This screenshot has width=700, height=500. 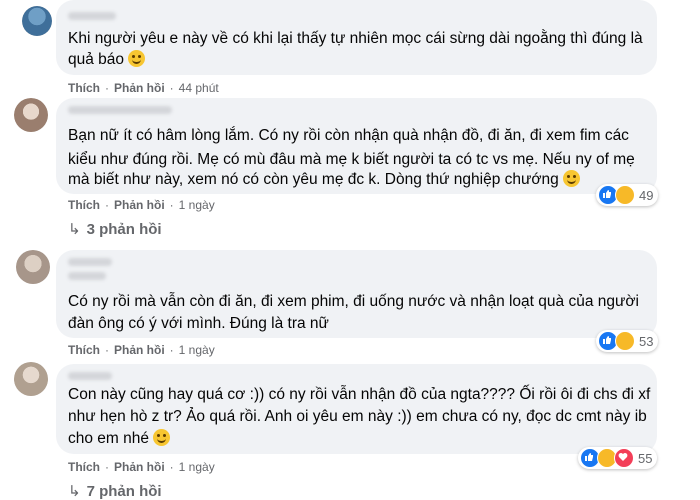 What do you see at coordinates (161, 437) in the screenshot?
I see `laughing-emoji-icon` at bounding box center [161, 437].